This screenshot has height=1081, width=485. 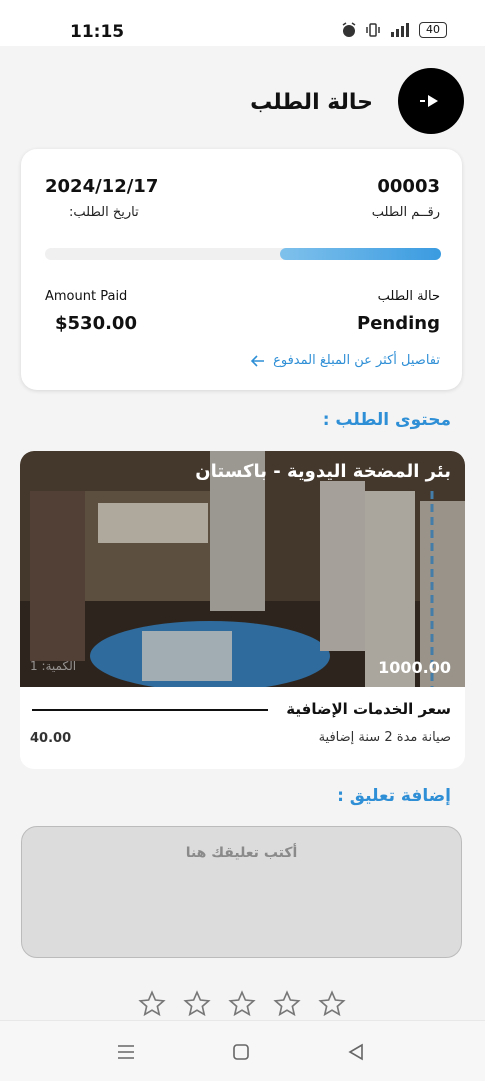 I want to click on progress-fill, so click(x=360, y=254).